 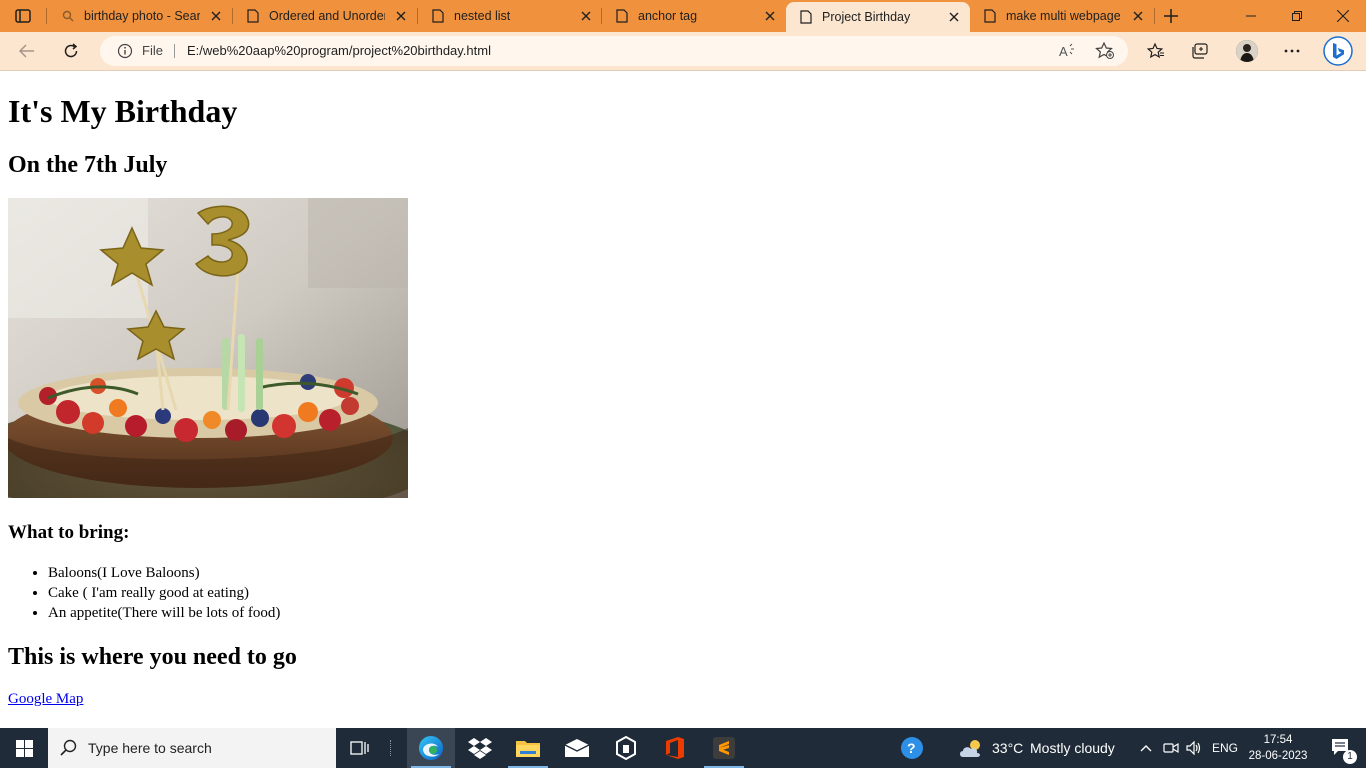 I want to click on cloudy-weather-icon, so click(x=970, y=748).